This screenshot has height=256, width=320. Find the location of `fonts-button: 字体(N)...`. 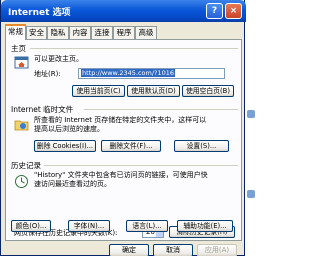

fonts-button: 字体(N)... is located at coordinates (89, 226).